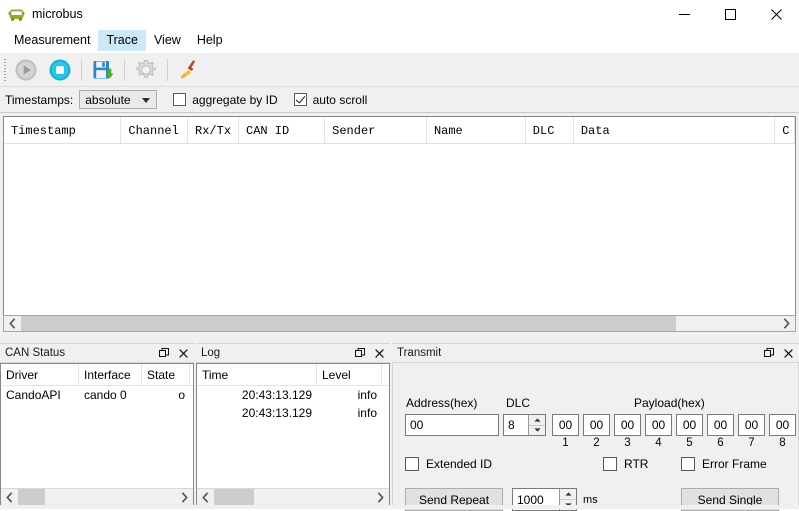  Describe the element at coordinates (720, 443) in the screenshot. I see `payload-index-6: 6` at that location.